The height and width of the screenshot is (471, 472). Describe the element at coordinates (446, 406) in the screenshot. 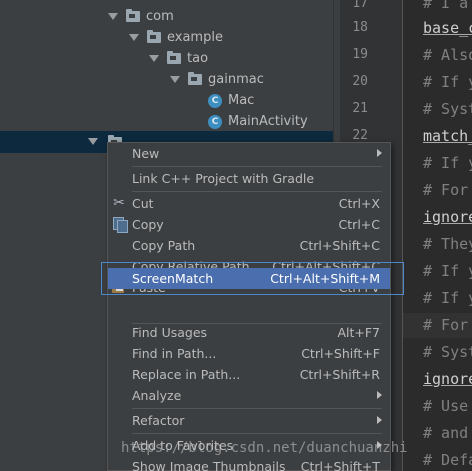

I see `code-line: # Use` at that location.